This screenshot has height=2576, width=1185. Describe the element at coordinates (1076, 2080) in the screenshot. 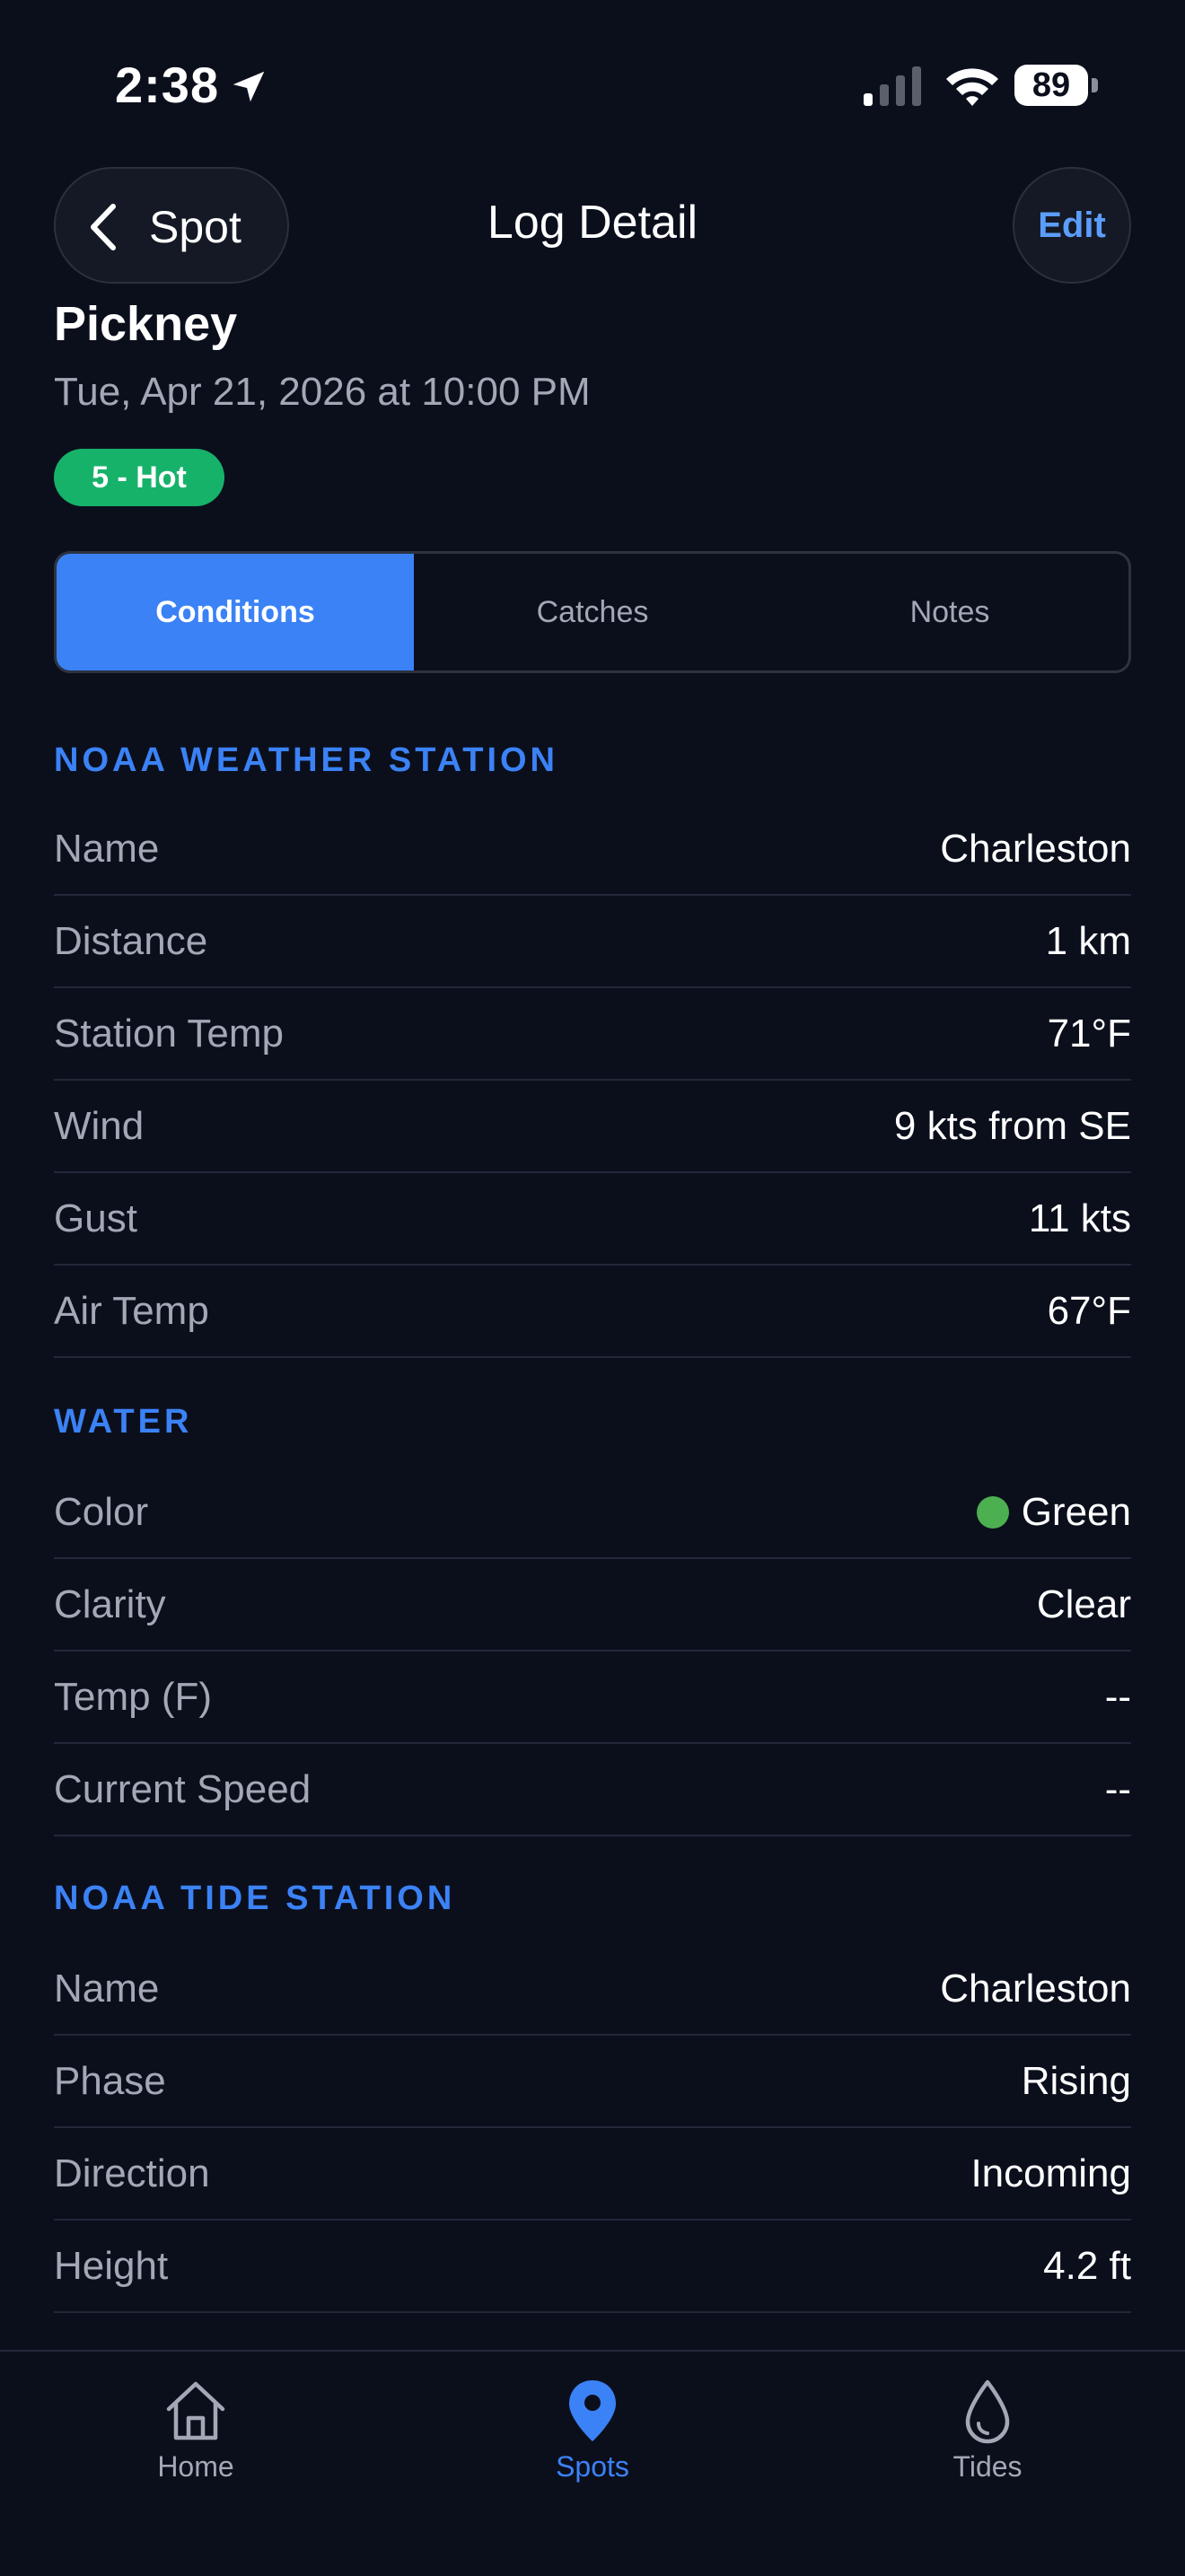

I see `row-value: Rising` at that location.